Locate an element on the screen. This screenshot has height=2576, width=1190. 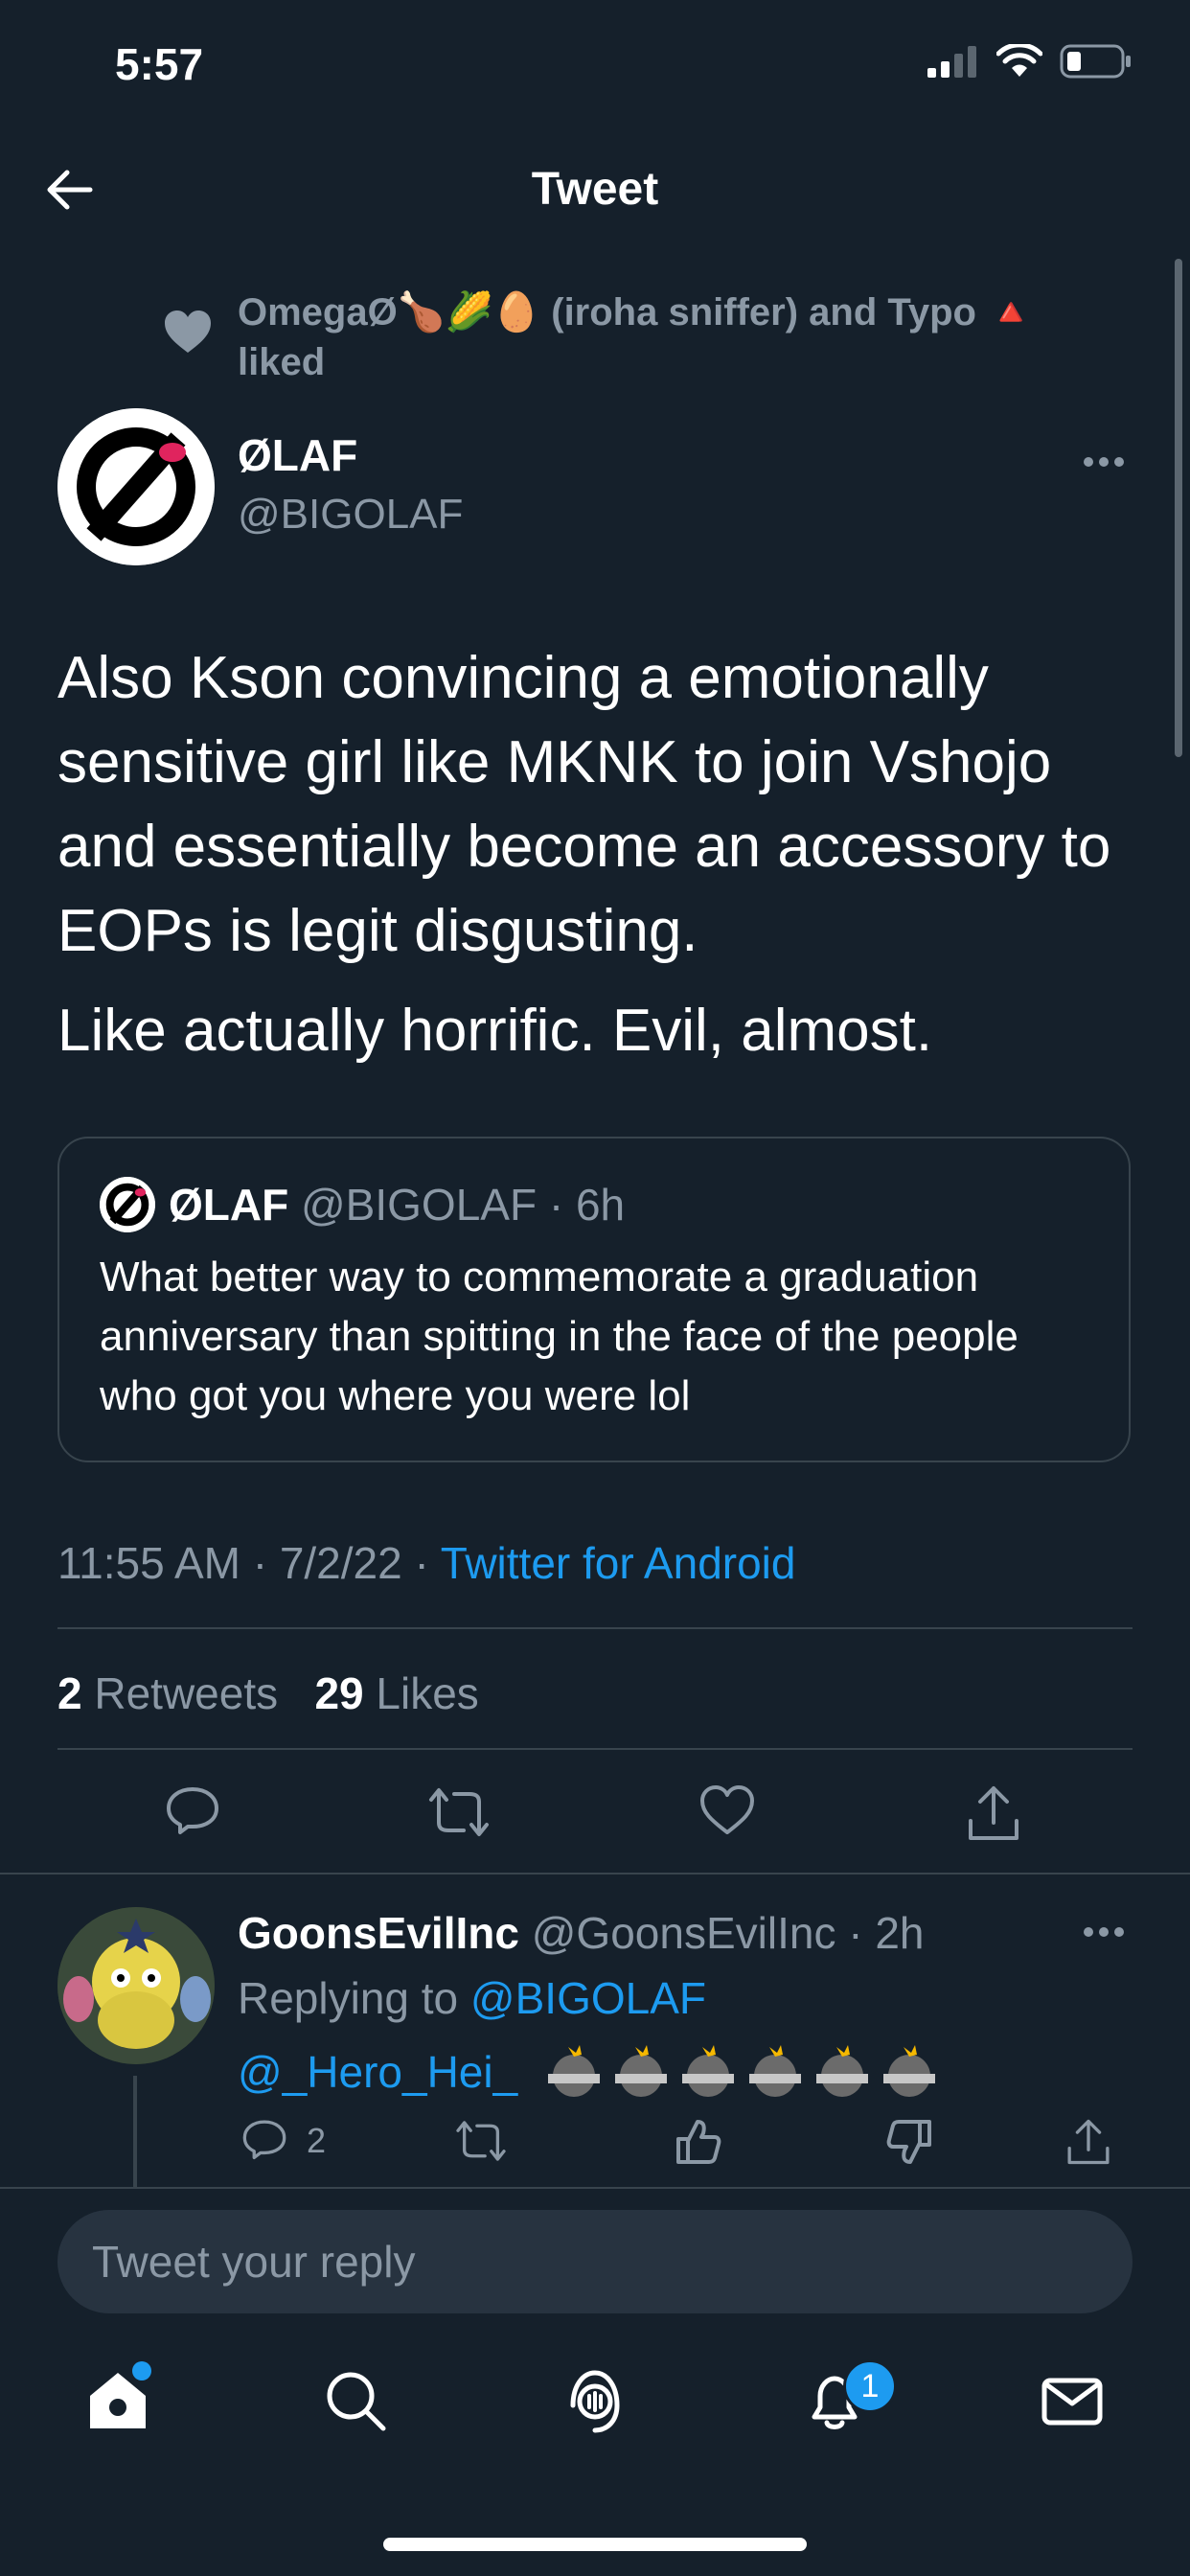
thumbs-down-icon is located at coordinates (909, 2142).